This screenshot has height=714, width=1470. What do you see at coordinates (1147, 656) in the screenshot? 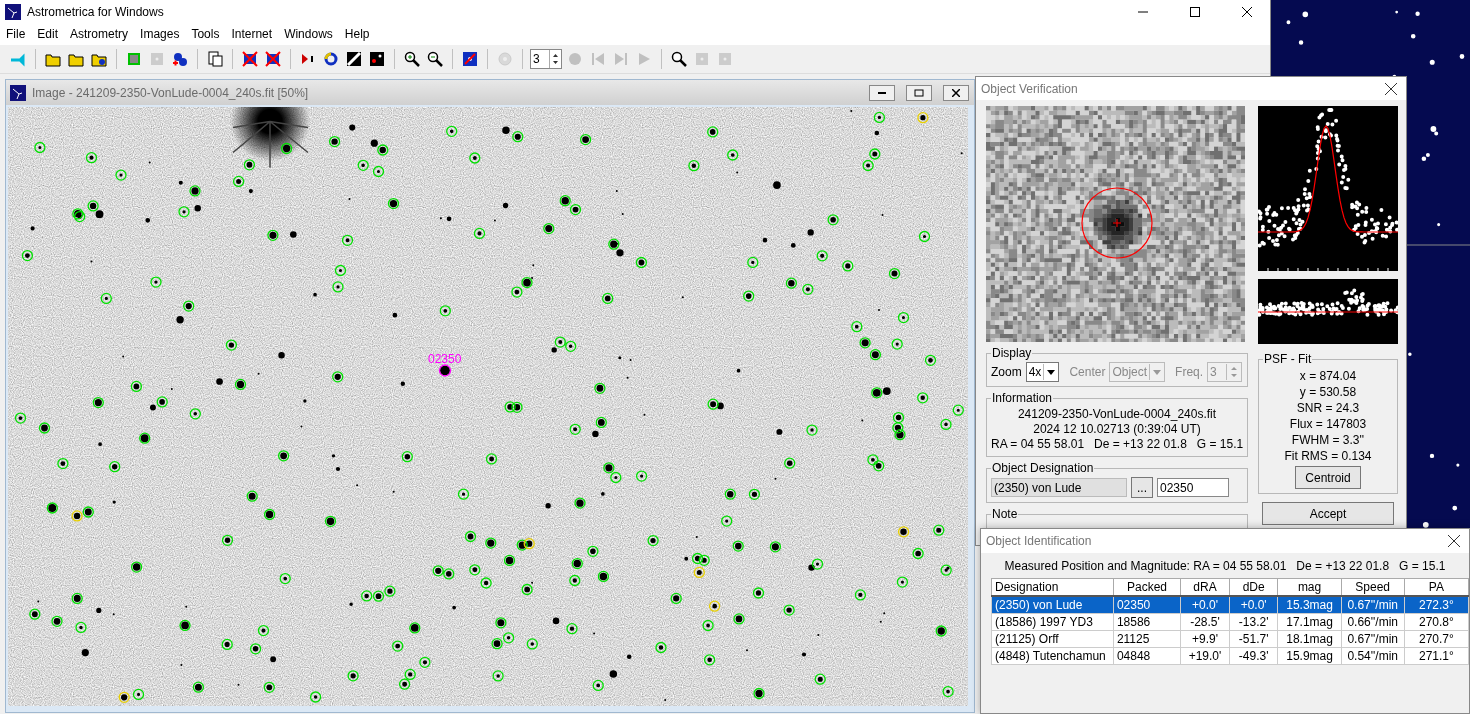
I see `table-cell: 04848` at bounding box center [1147, 656].